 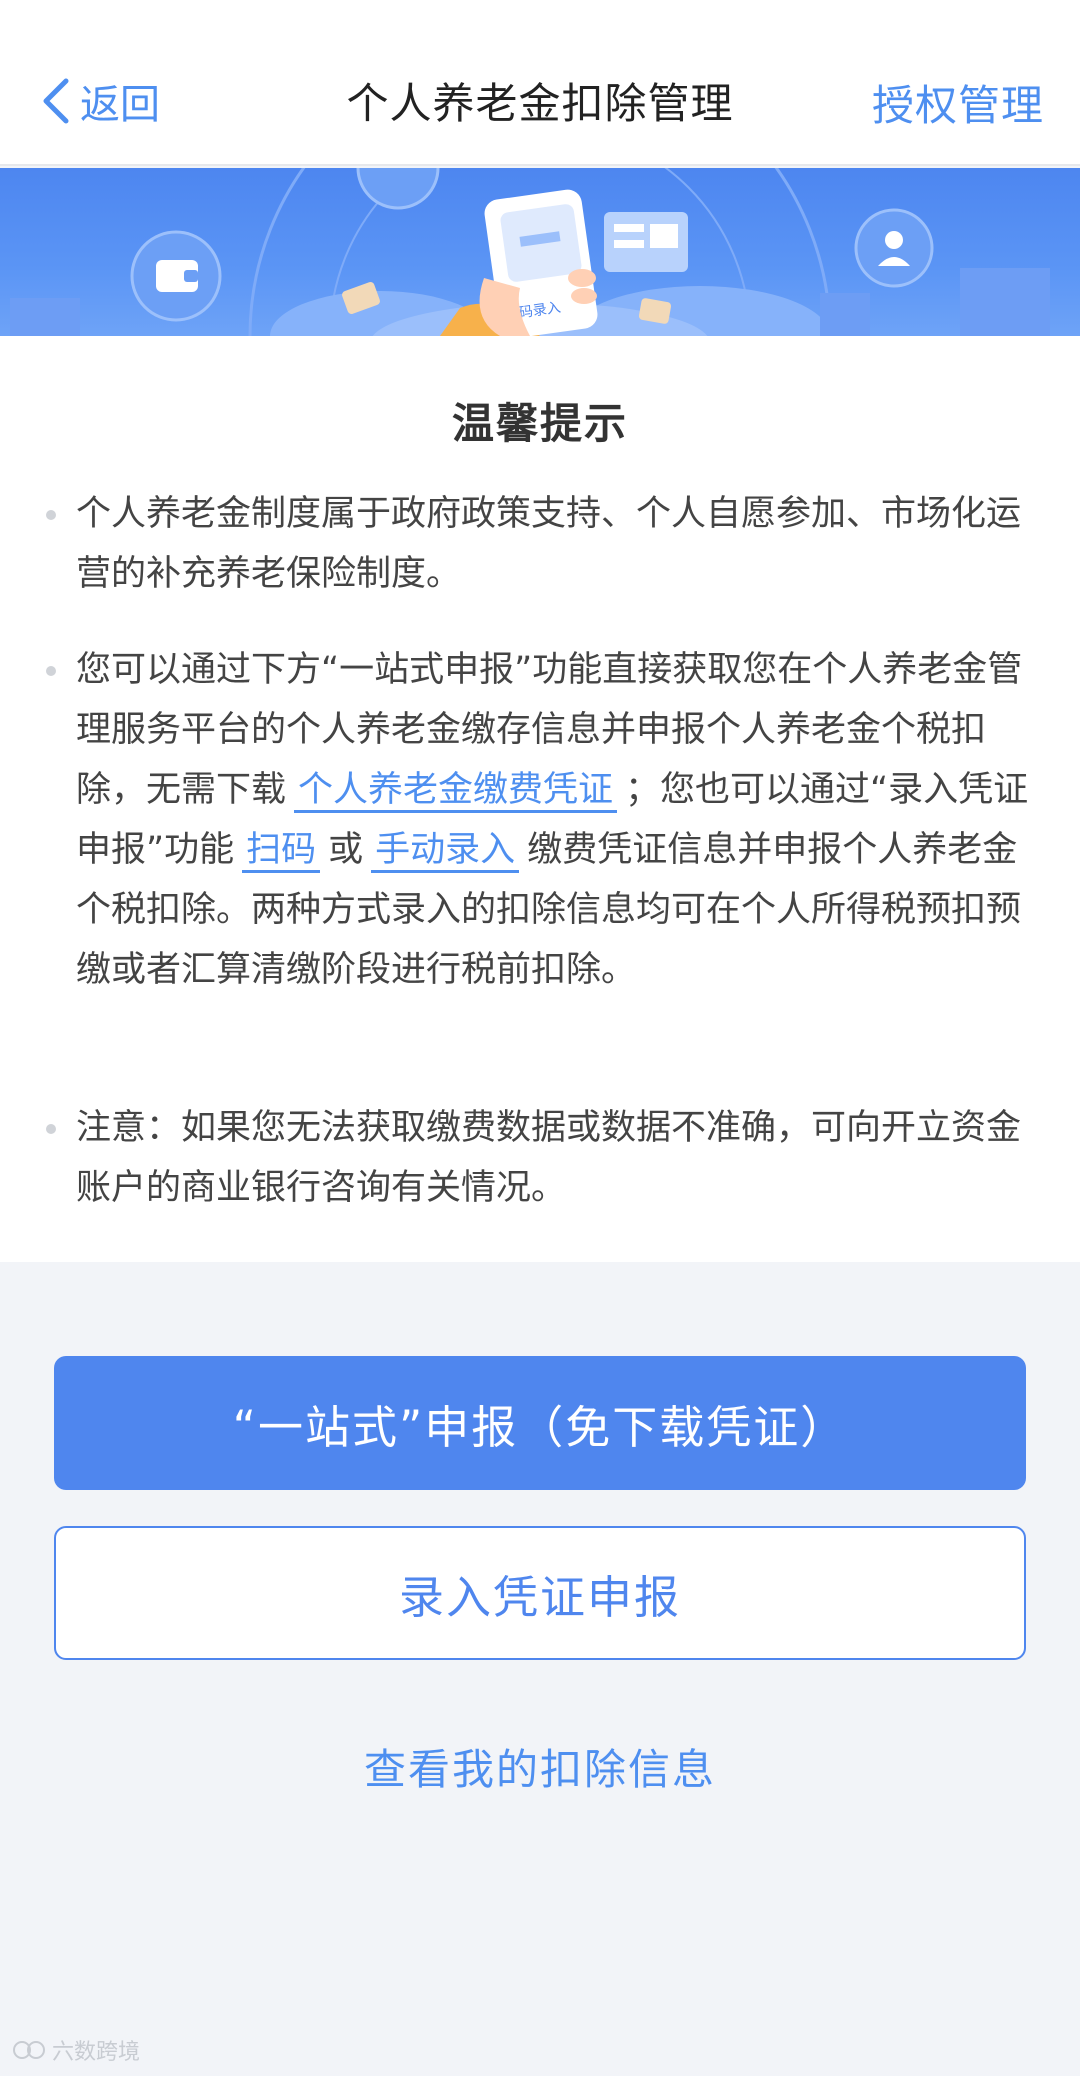 I want to click on tips-title: 温馨提示, so click(x=539, y=423).